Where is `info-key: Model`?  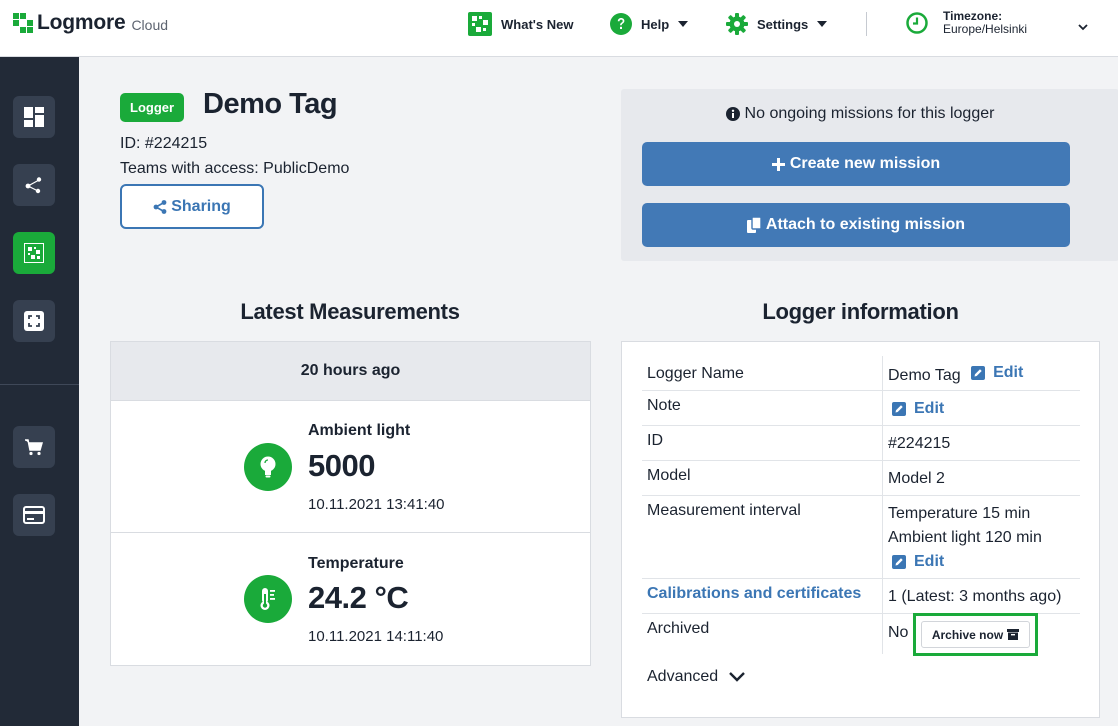 info-key: Model is located at coordinates (669, 475).